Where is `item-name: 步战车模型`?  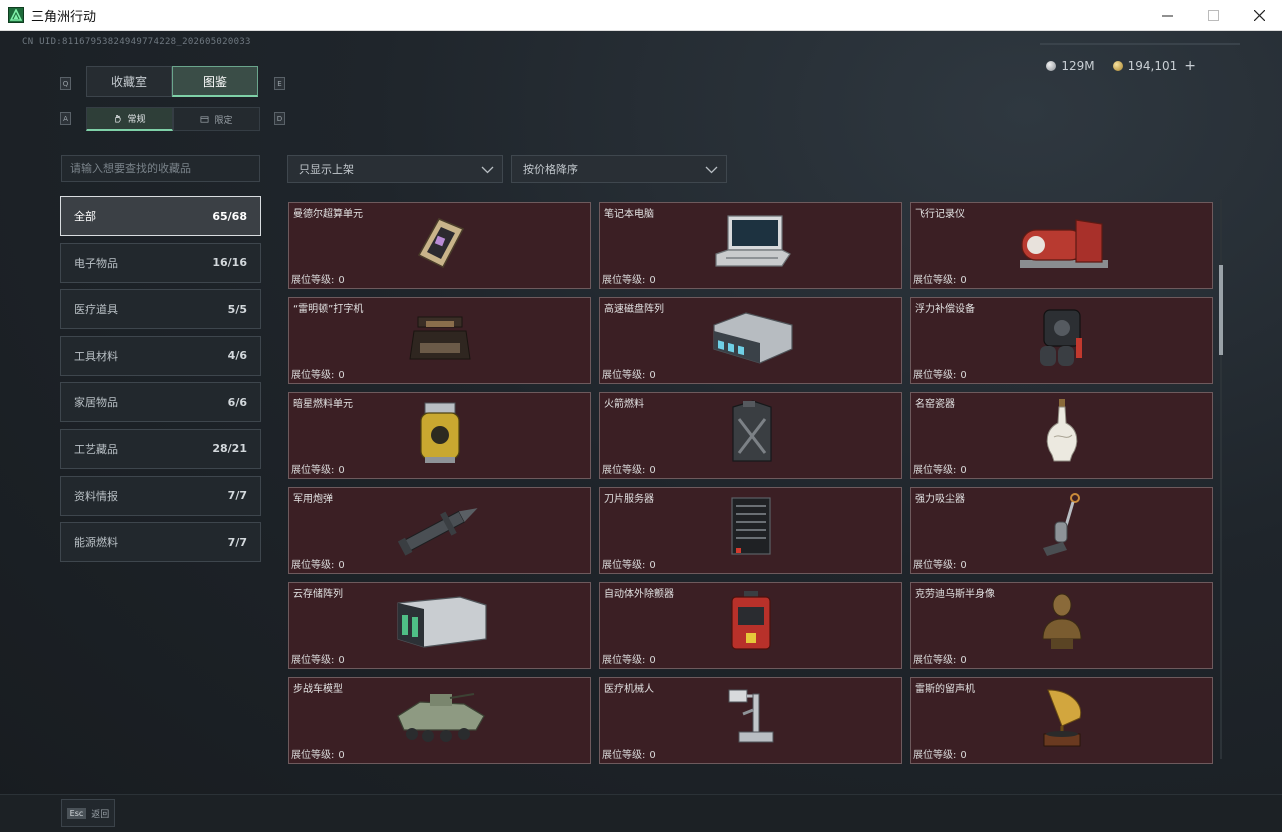
item-name: 步战车模型 is located at coordinates (318, 689).